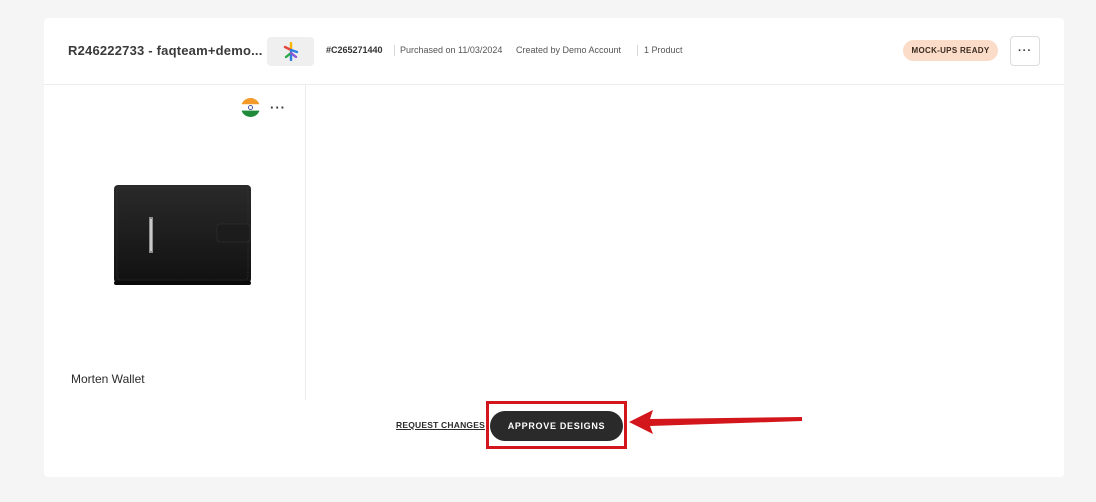  What do you see at coordinates (354, 50) in the screenshot?
I see `order-code: #C265271440` at bounding box center [354, 50].